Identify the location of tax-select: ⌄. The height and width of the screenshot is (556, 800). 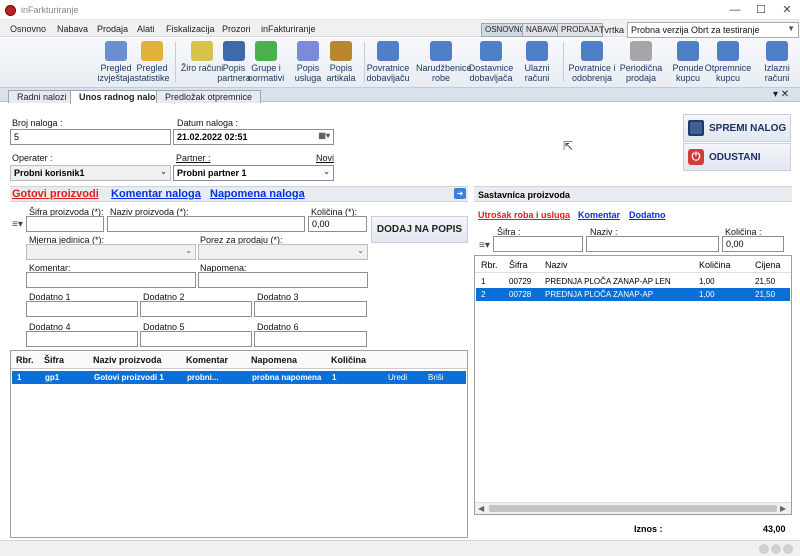
(283, 252).